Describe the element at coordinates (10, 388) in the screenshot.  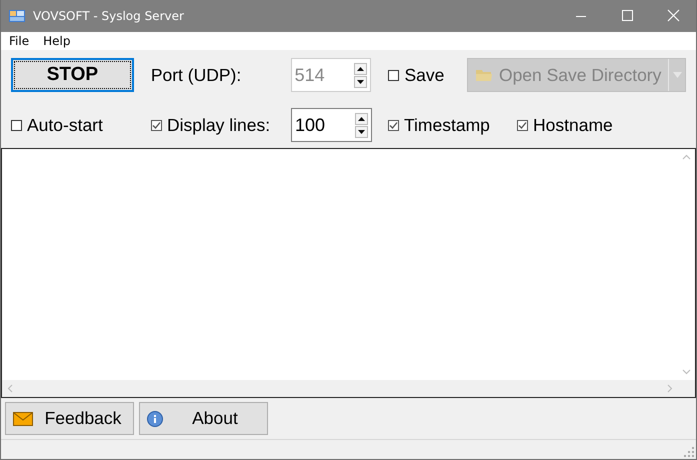
I see `scroll-left-icon` at that location.